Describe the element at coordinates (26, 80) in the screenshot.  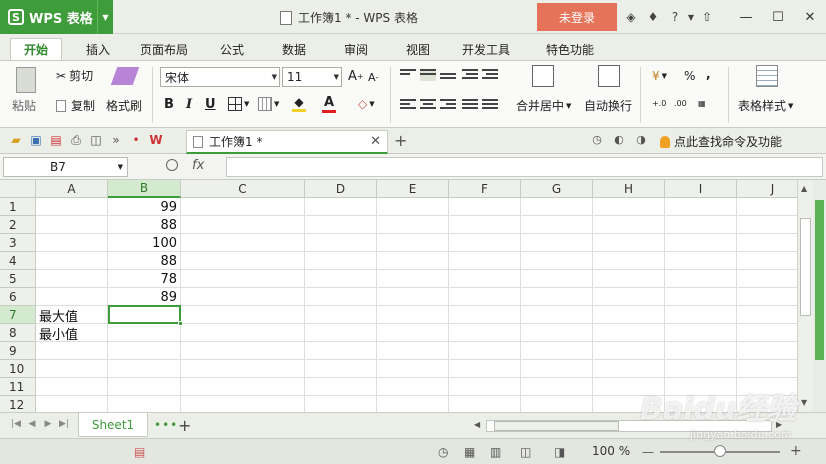
I see `paste-button` at that location.